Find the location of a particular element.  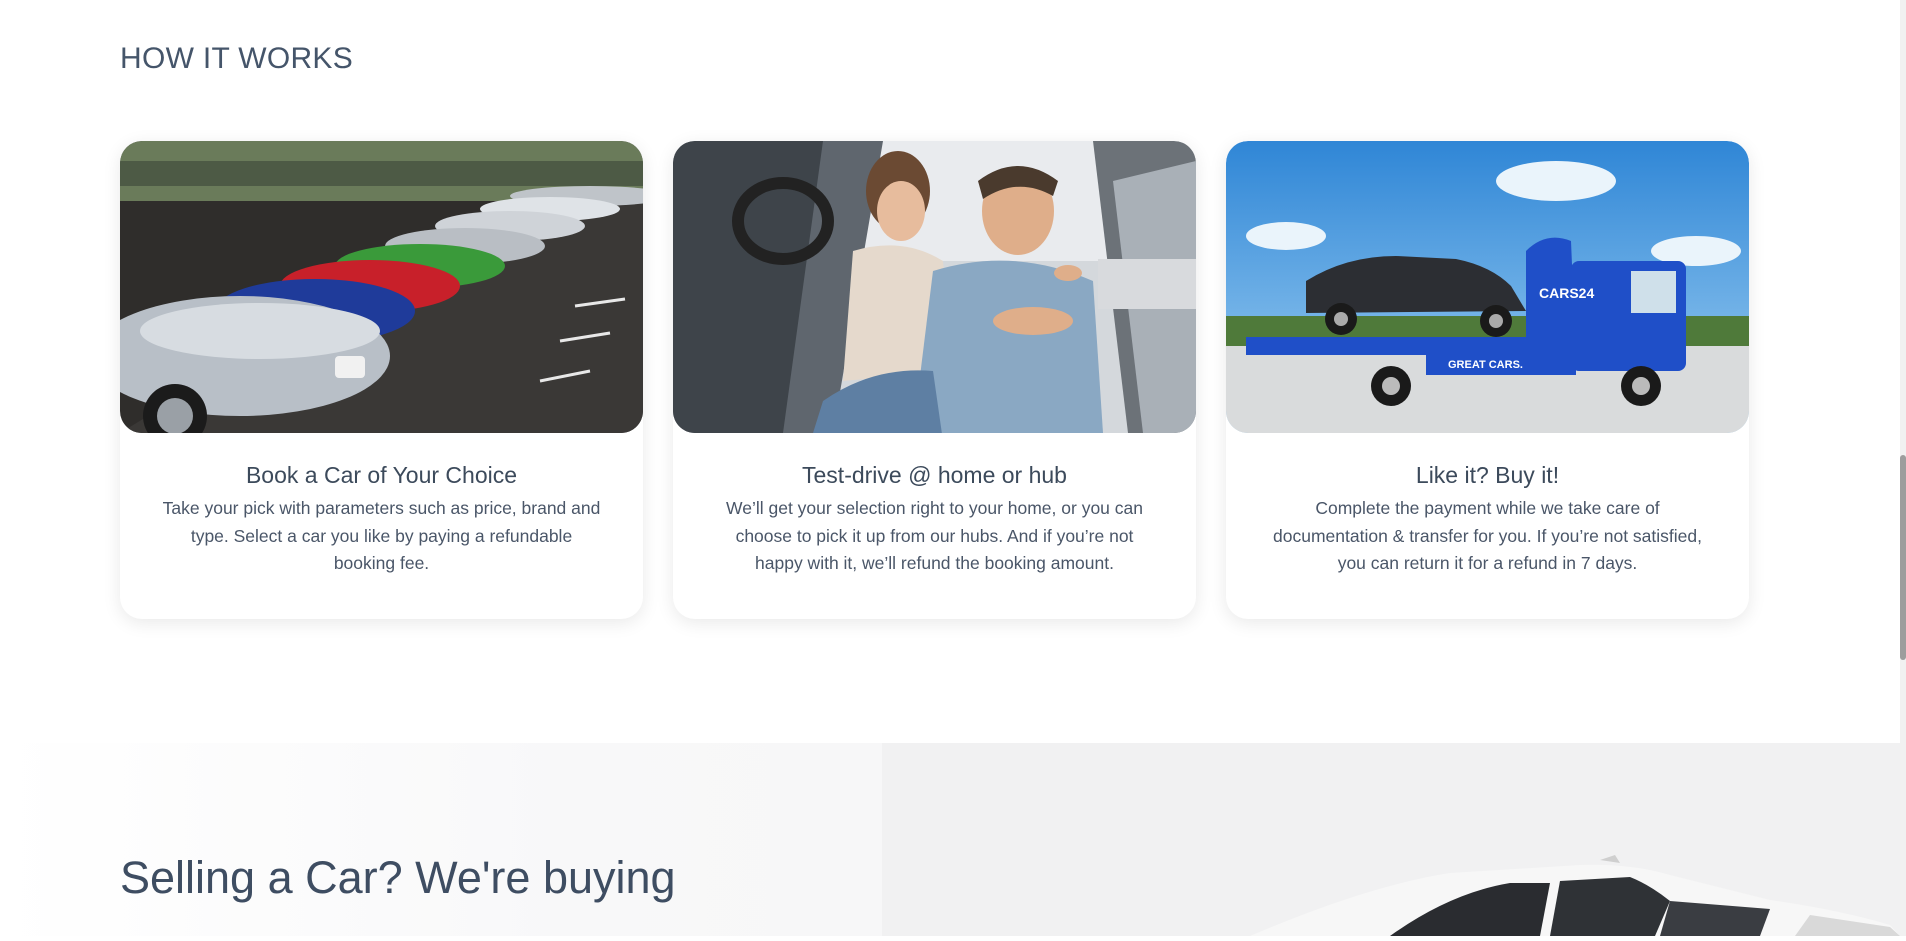

car-parking-lot-photo is located at coordinates (381, 287).